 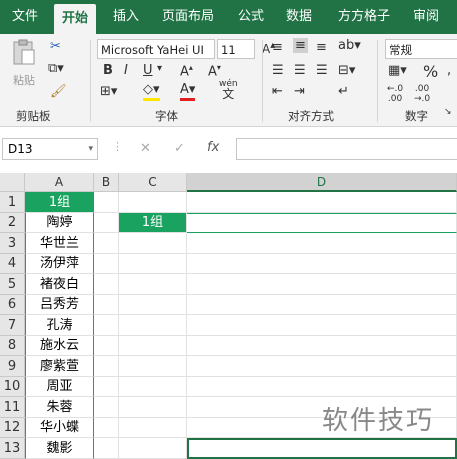 What do you see at coordinates (449, 70) in the screenshot?
I see `comma-style-icon: ,` at bounding box center [449, 70].